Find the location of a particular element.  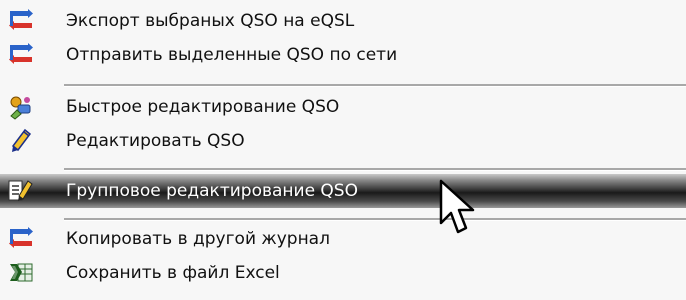

menu-item-save-excel: Сохранить в файл Excel is located at coordinates (343, 273).